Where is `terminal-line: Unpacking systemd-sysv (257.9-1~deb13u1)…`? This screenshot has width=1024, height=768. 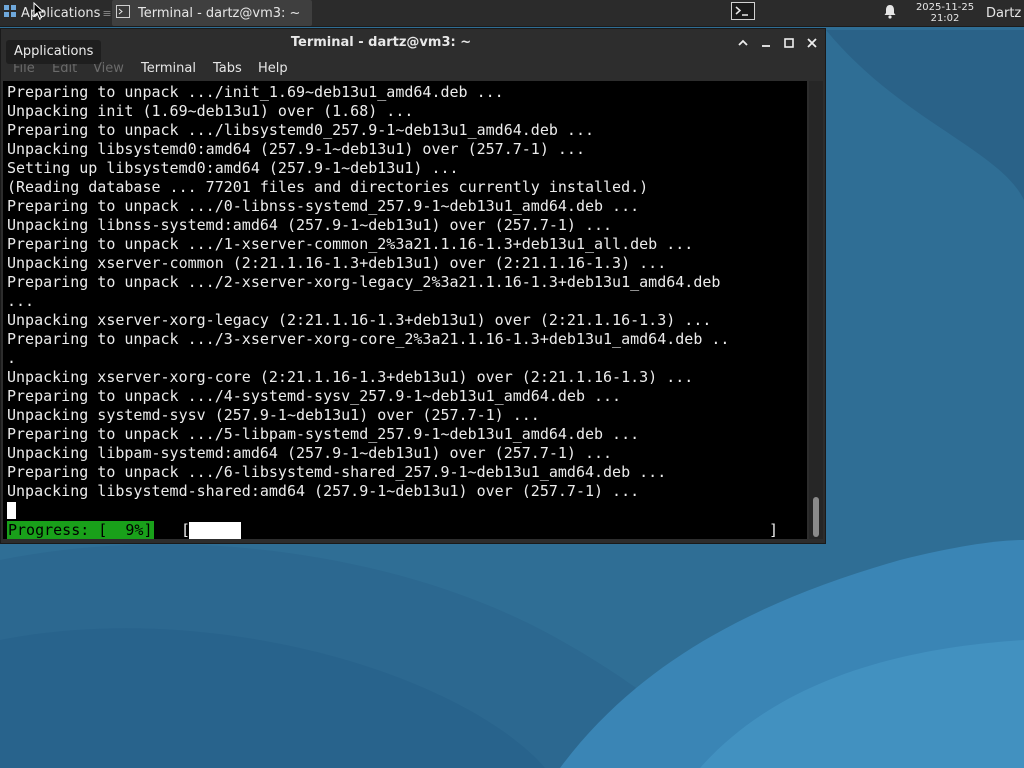 terminal-line: Unpacking systemd-sysv (257.9-1~deb13u1)… is located at coordinates (273, 415).